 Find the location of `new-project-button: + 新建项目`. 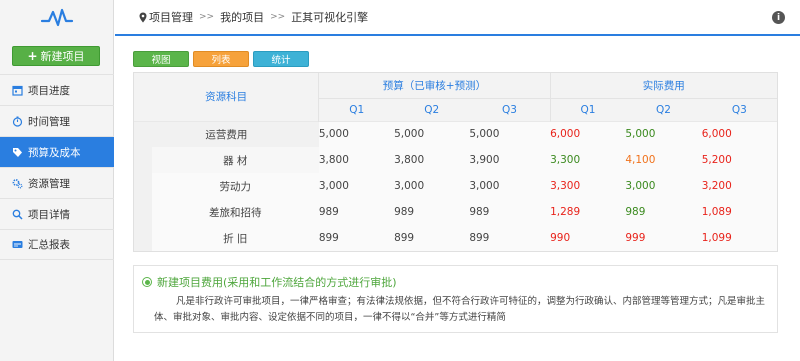

new-project-button: + 新建项目 is located at coordinates (56, 56).